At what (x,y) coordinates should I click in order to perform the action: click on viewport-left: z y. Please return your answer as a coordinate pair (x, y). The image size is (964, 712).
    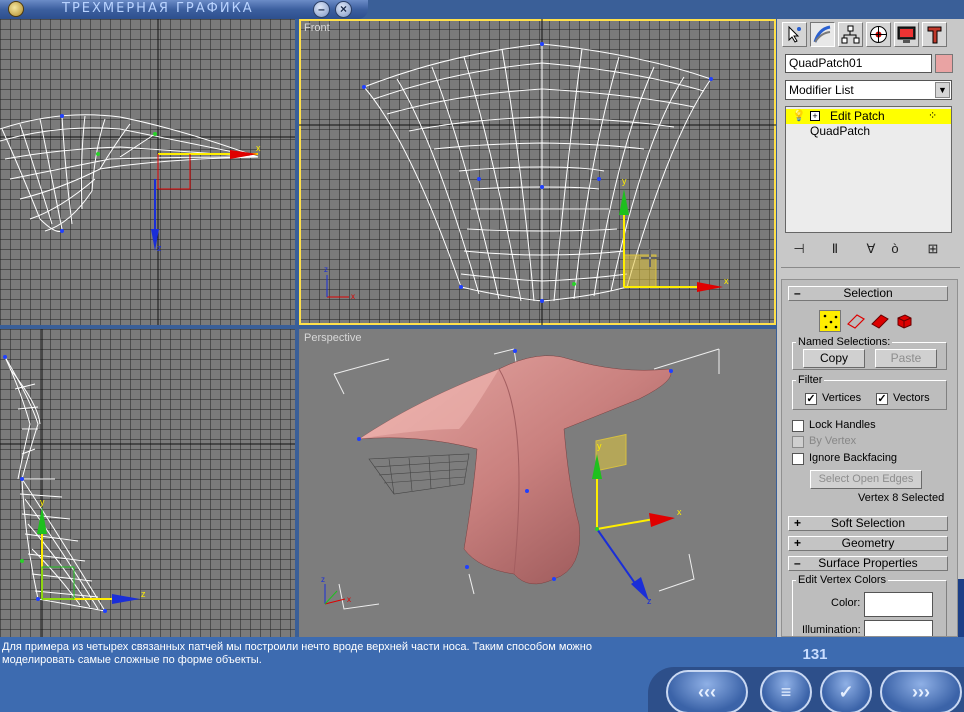
    Looking at the image, I should click on (147, 483).